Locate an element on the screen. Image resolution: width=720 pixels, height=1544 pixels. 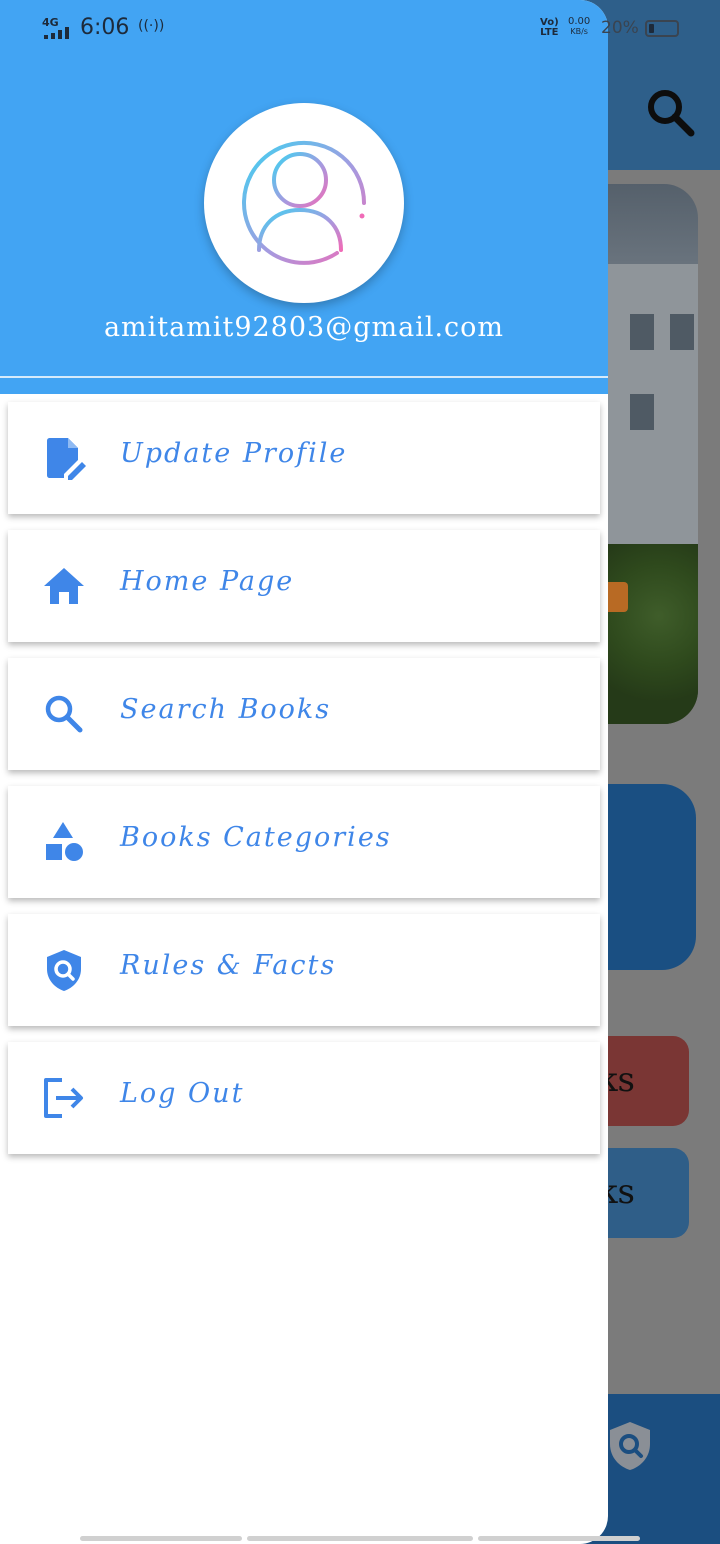
logout-icon is located at coordinates (63, 1098).